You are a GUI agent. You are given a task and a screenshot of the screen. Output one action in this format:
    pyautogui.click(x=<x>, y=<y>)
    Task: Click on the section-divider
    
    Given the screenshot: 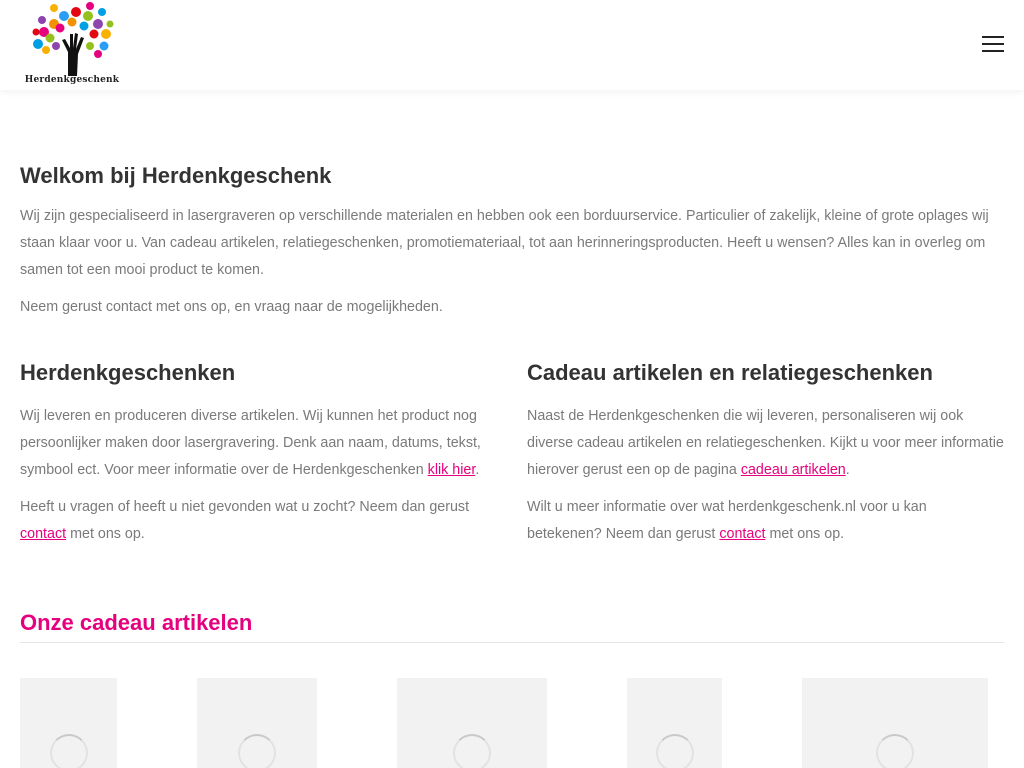 What is the action you would take?
    pyautogui.click(x=512, y=642)
    